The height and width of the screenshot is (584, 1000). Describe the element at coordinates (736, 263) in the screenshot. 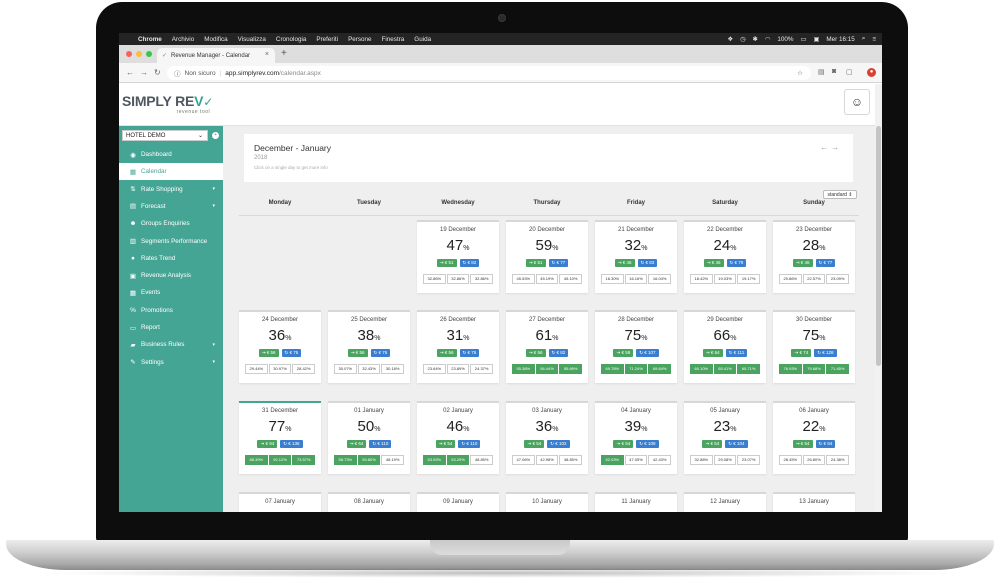

I see `bar-rate-badge: ↻ € 79` at that location.